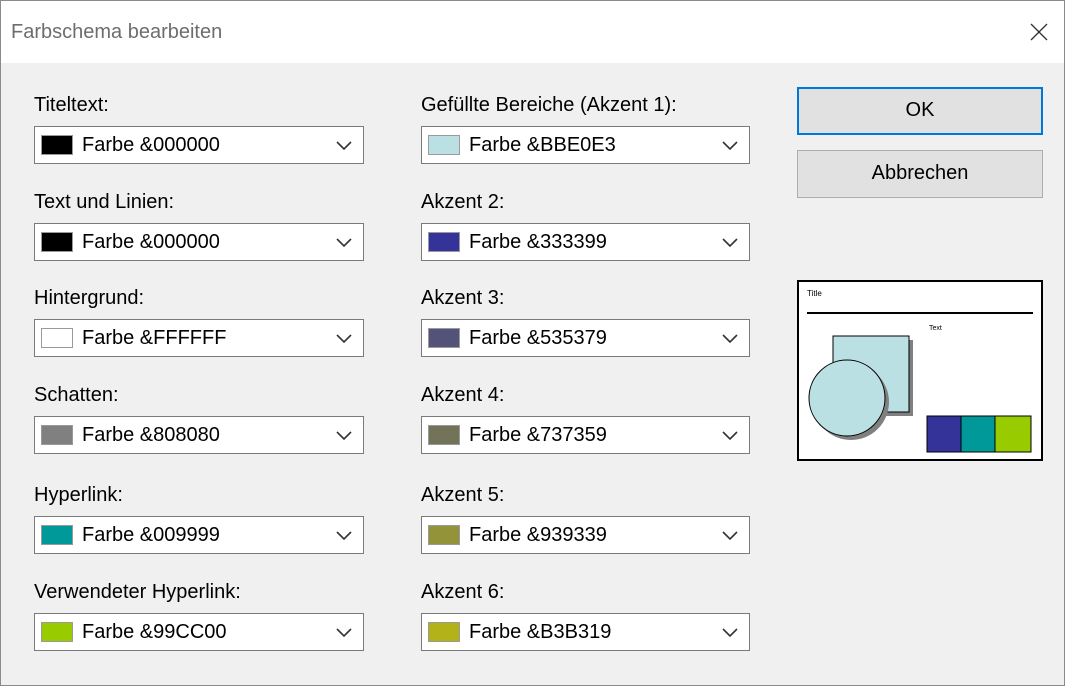 The width and height of the screenshot is (1065, 686). I want to click on combo-shadow: Farbe &808080, so click(199, 435).